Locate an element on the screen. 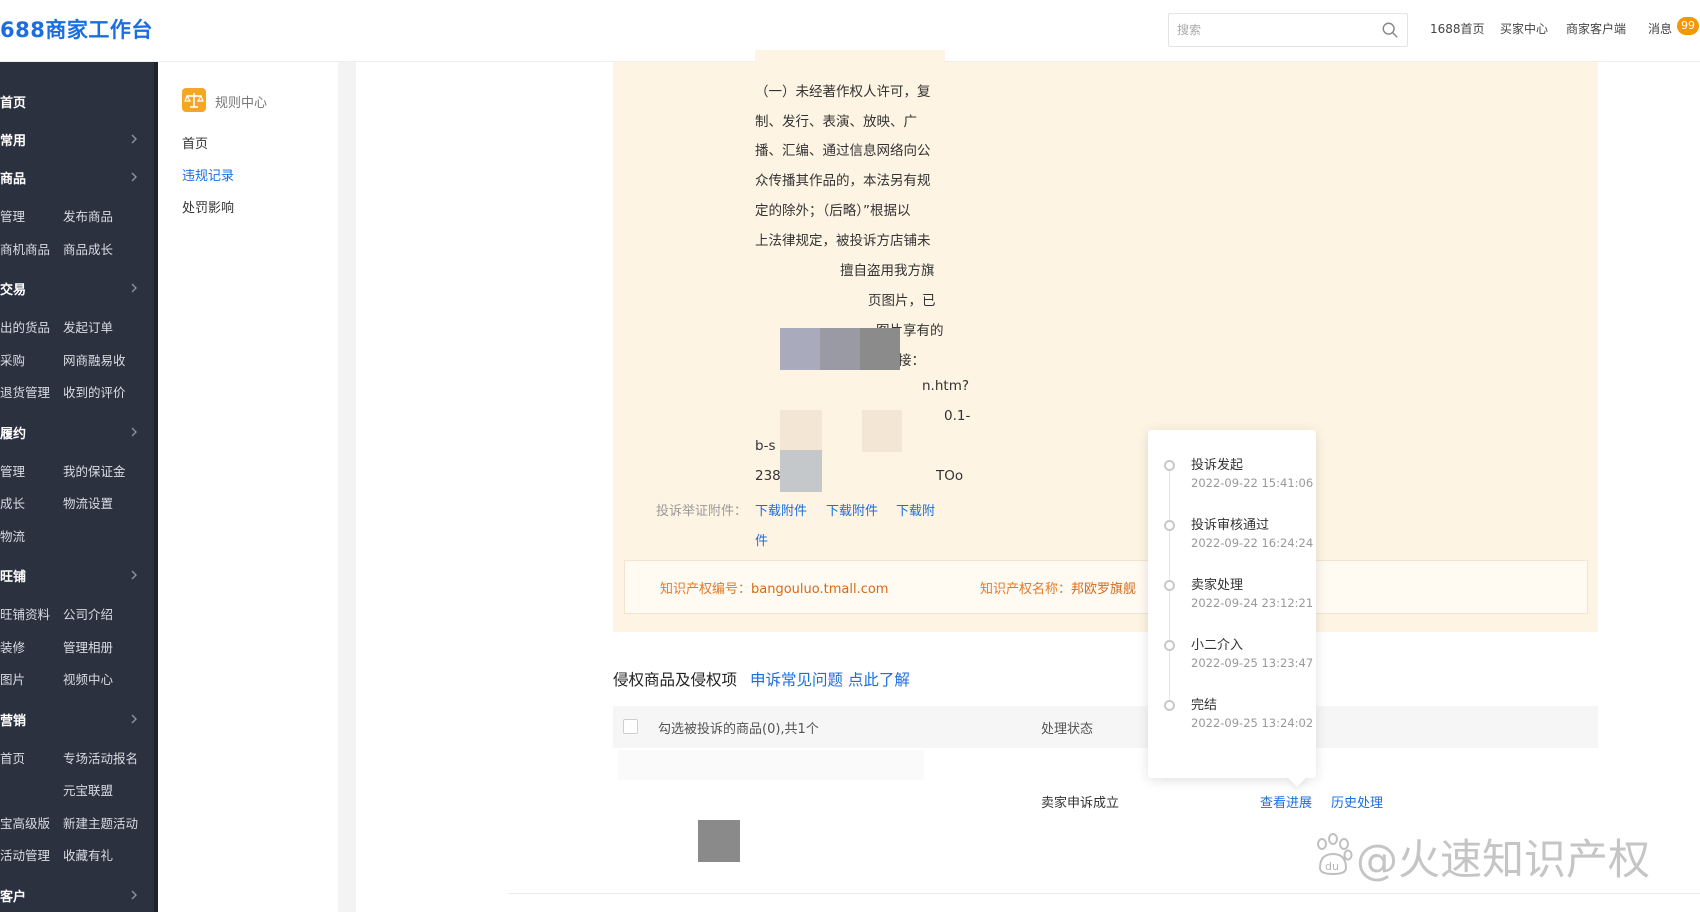 The width and height of the screenshot is (1700, 912). sidebar-item: 首页 is located at coordinates (12, 757).